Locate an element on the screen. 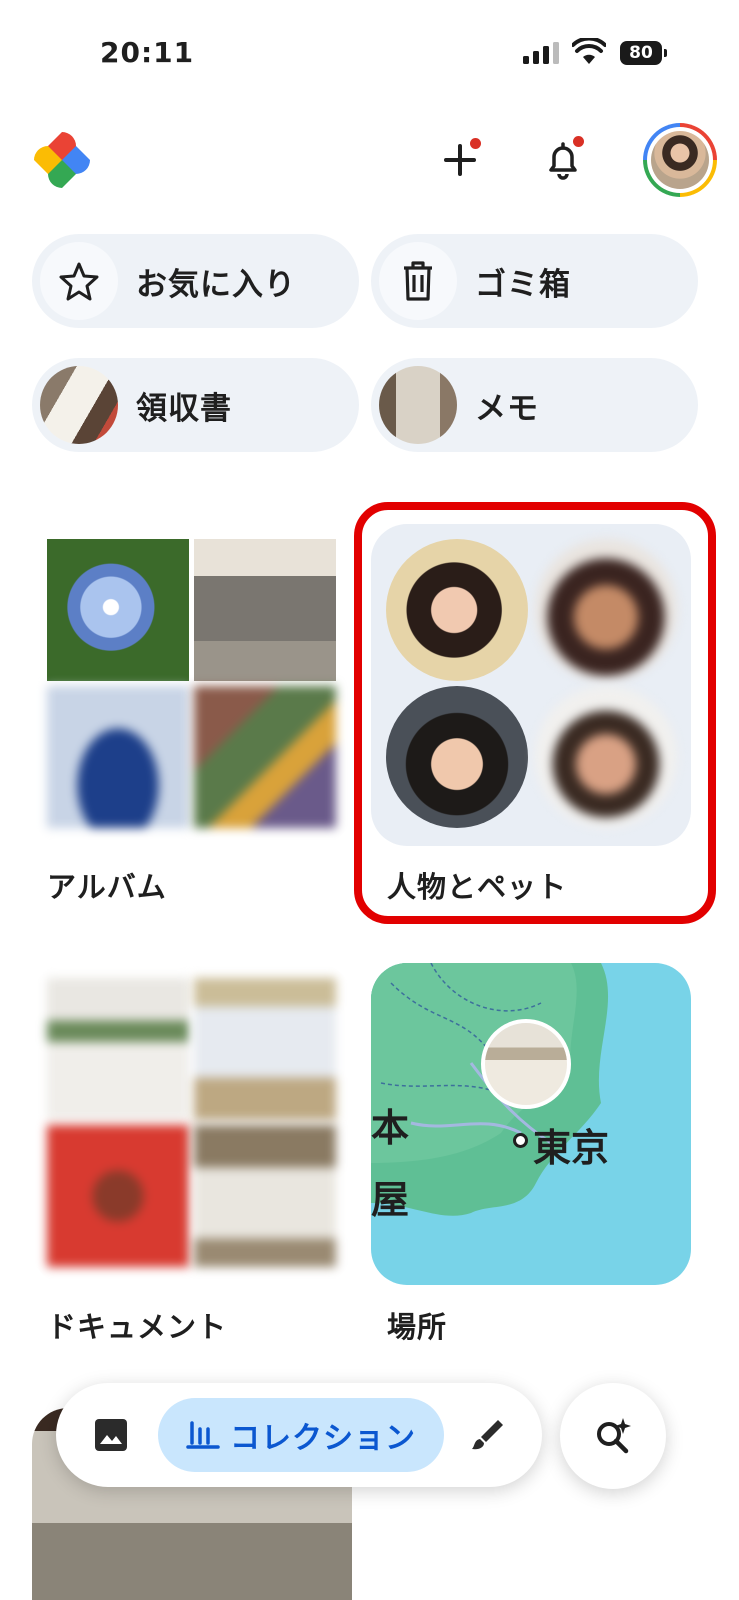 This screenshot has width=739, height=1600. notification-badge-dot is located at coordinates (578, 141).